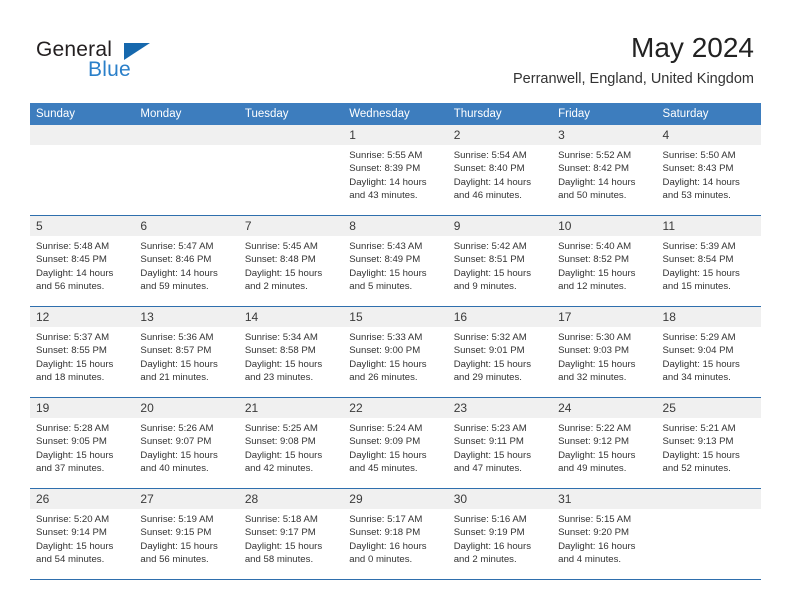 The width and height of the screenshot is (792, 612). What do you see at coordinates (604, 114) in the screenshot?
I see `weekday-header-friday: Friday` at bounding box center [604, 114].